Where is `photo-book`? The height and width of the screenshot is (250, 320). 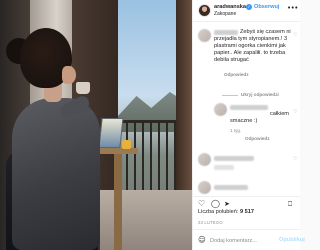
photo-book is located at coordinates (111, 133).